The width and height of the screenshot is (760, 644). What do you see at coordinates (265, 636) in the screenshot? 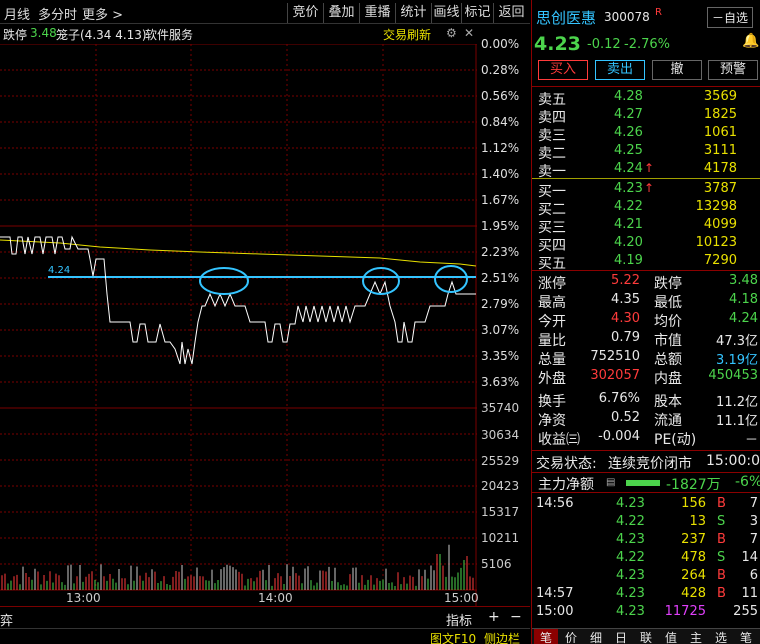
I see `footer-bar: 图文F10 侧边栏` at bounding box center [265, 636].